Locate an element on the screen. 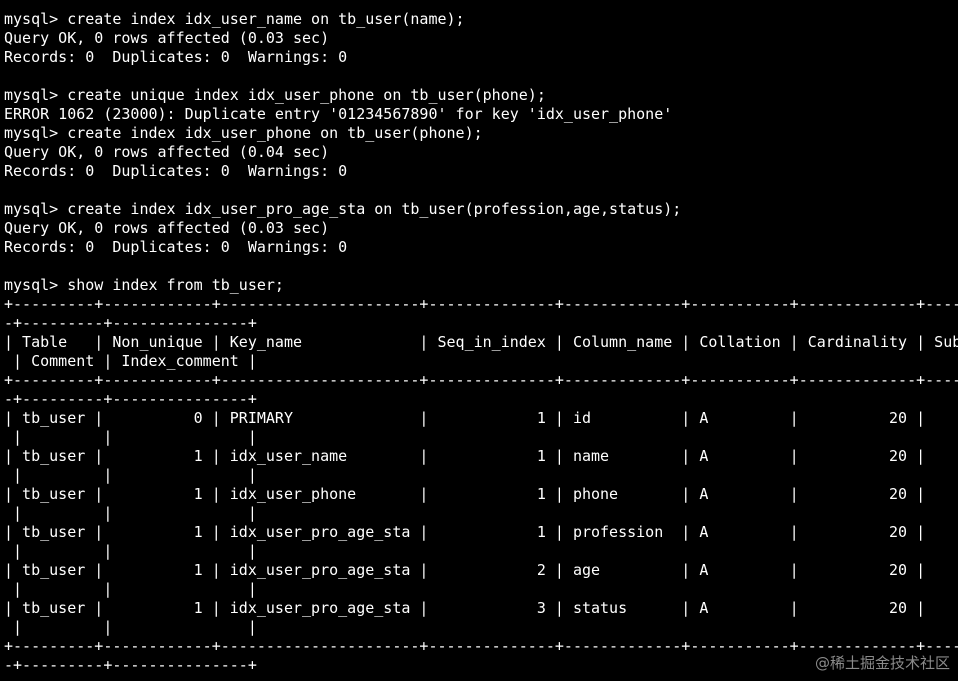 This screenshot has height=681, width=958. table-header-row: | Comment | Index_comment | is located at coordinates (130, 361).